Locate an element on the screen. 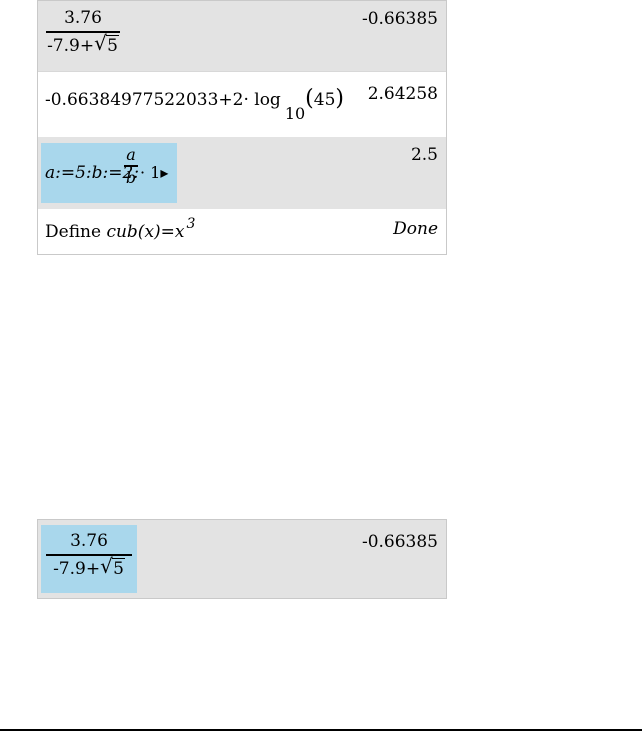  lower-square-root: √ 5 is located at coordinates (112, 567).